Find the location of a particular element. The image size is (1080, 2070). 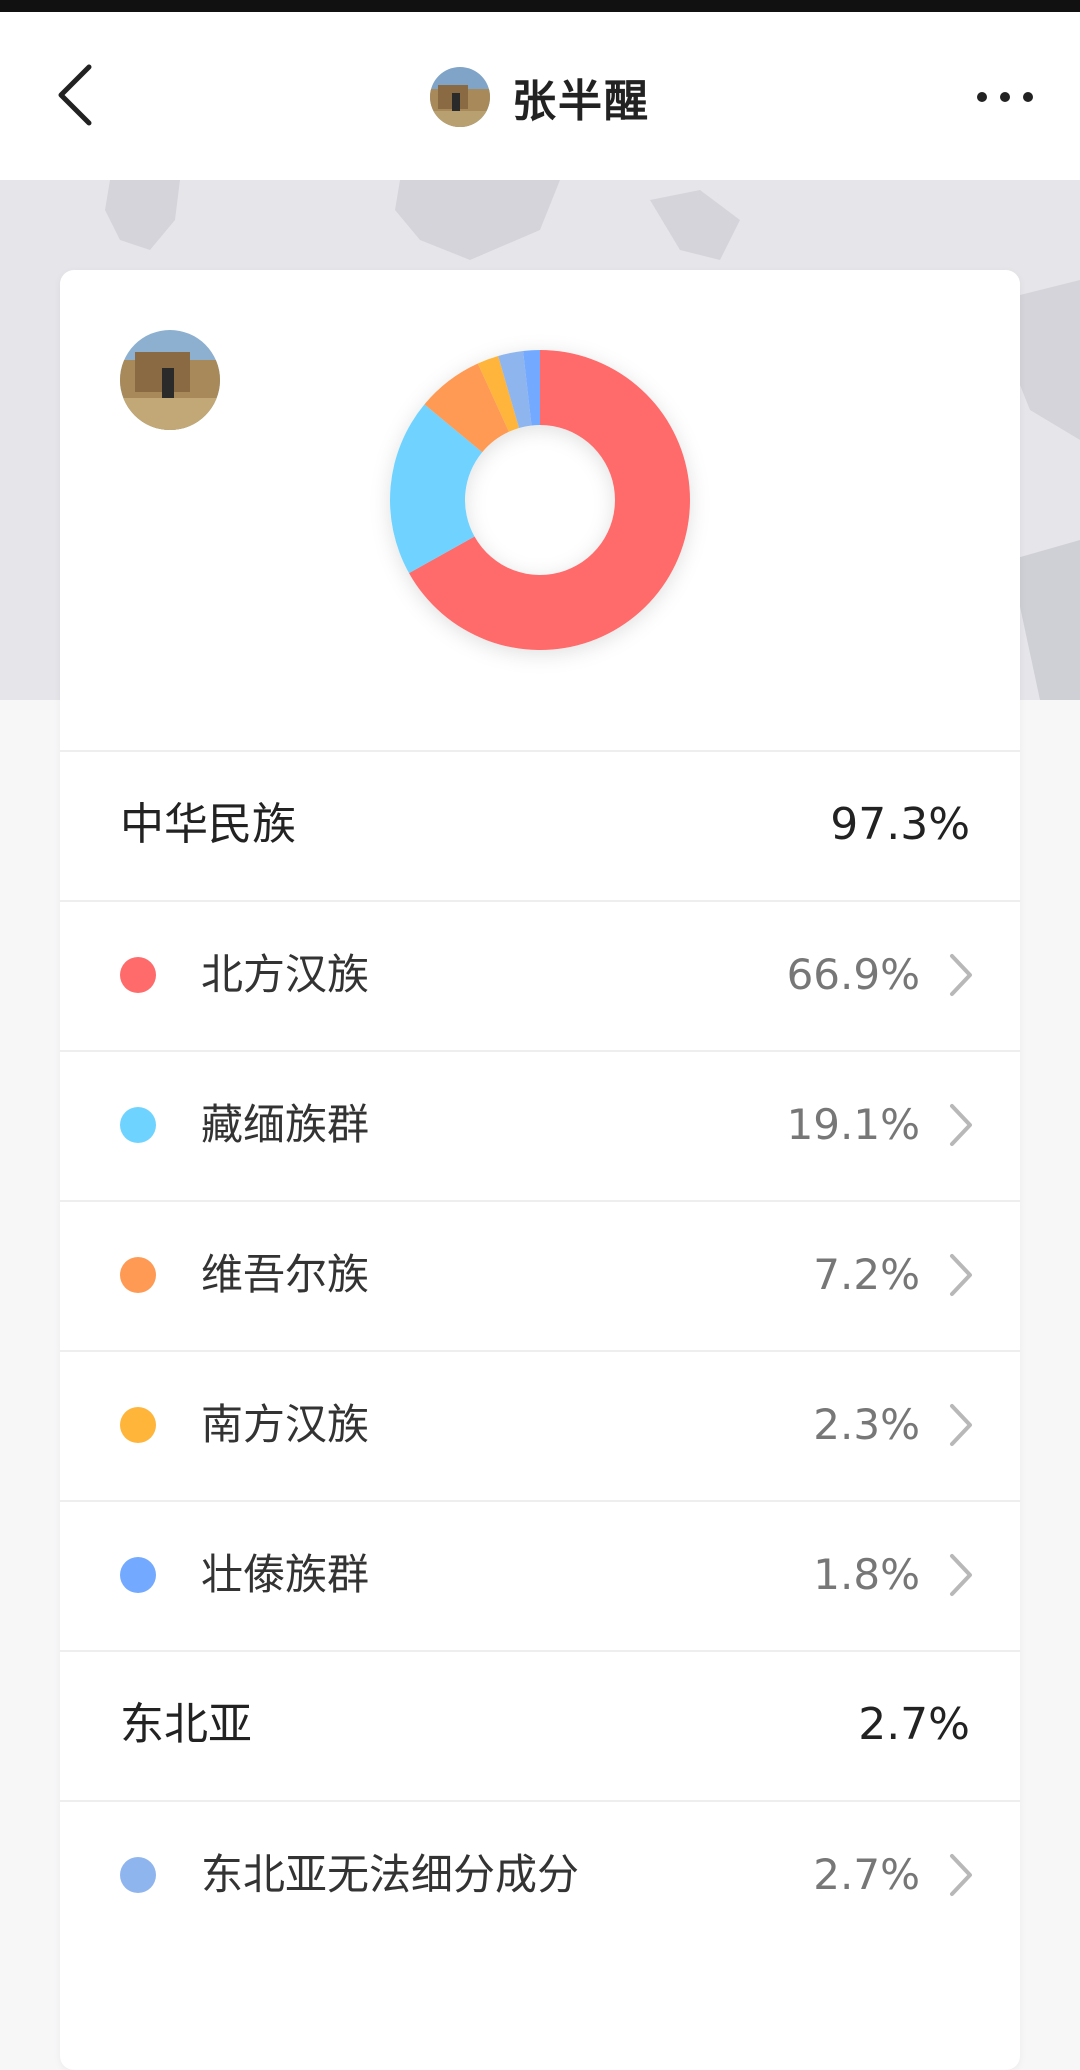

ancestry-row: 藏缅族群 19.1% is located at coordinates (540, 1125).